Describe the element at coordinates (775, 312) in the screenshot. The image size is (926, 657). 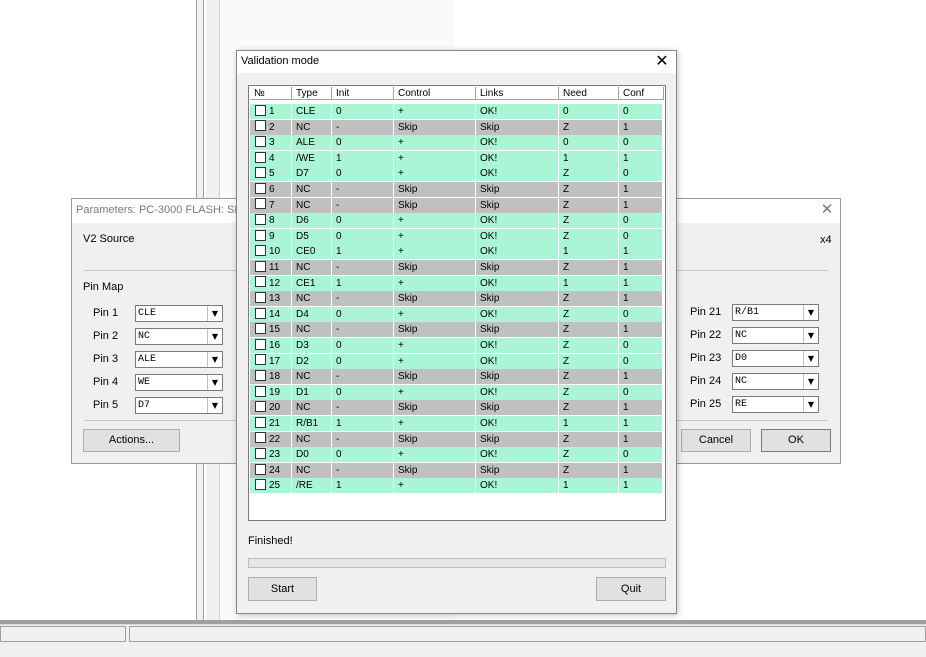
I see `pin-select: R/B1 ▼` at that location.